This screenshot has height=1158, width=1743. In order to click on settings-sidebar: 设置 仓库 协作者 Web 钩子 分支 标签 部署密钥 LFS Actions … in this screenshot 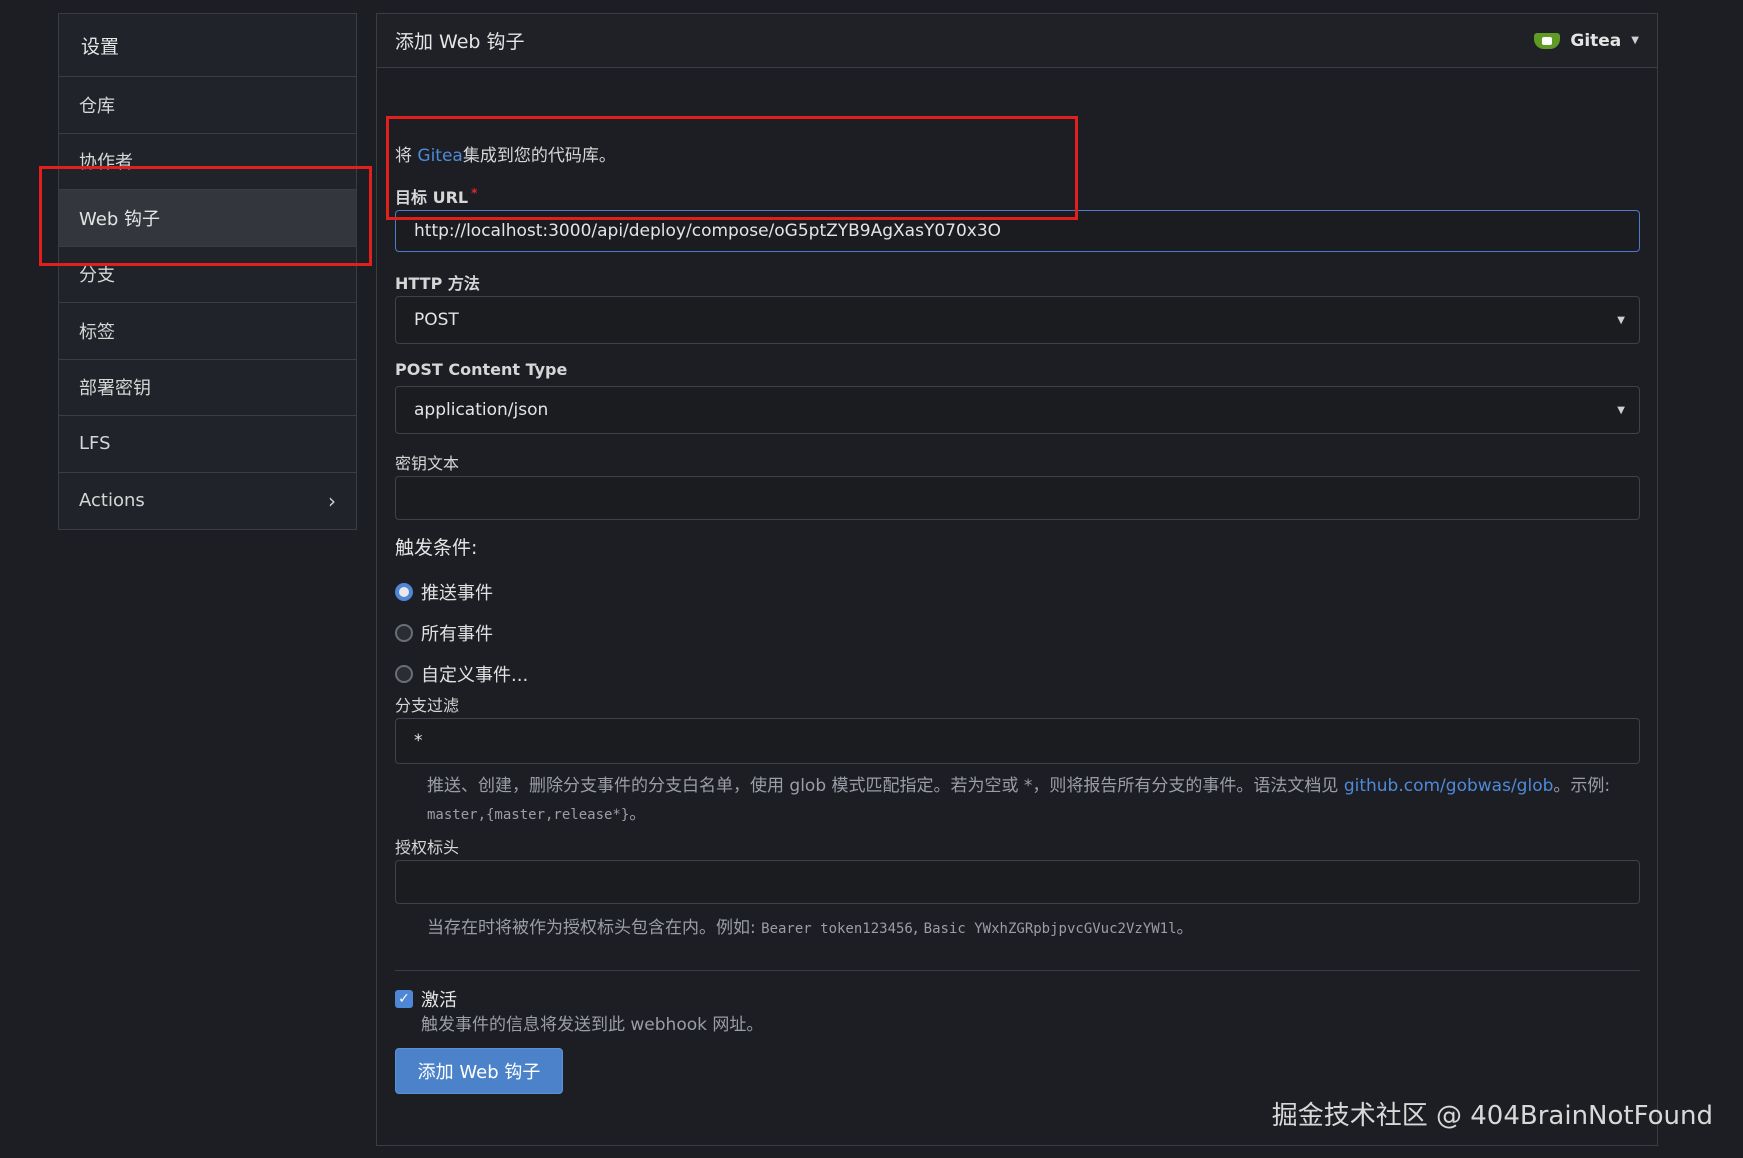, I will do `click(207, 271)`.